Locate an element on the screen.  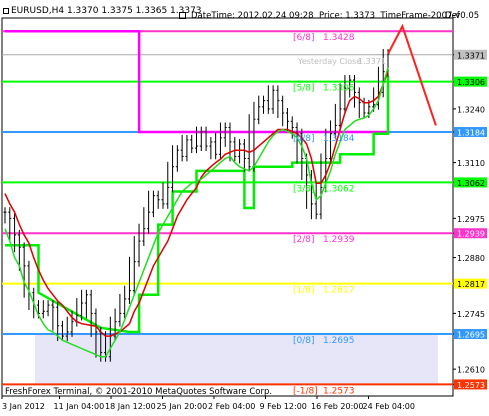
x-tick-label: 2 Feb 04:00 is located at coordinates (231, 406).